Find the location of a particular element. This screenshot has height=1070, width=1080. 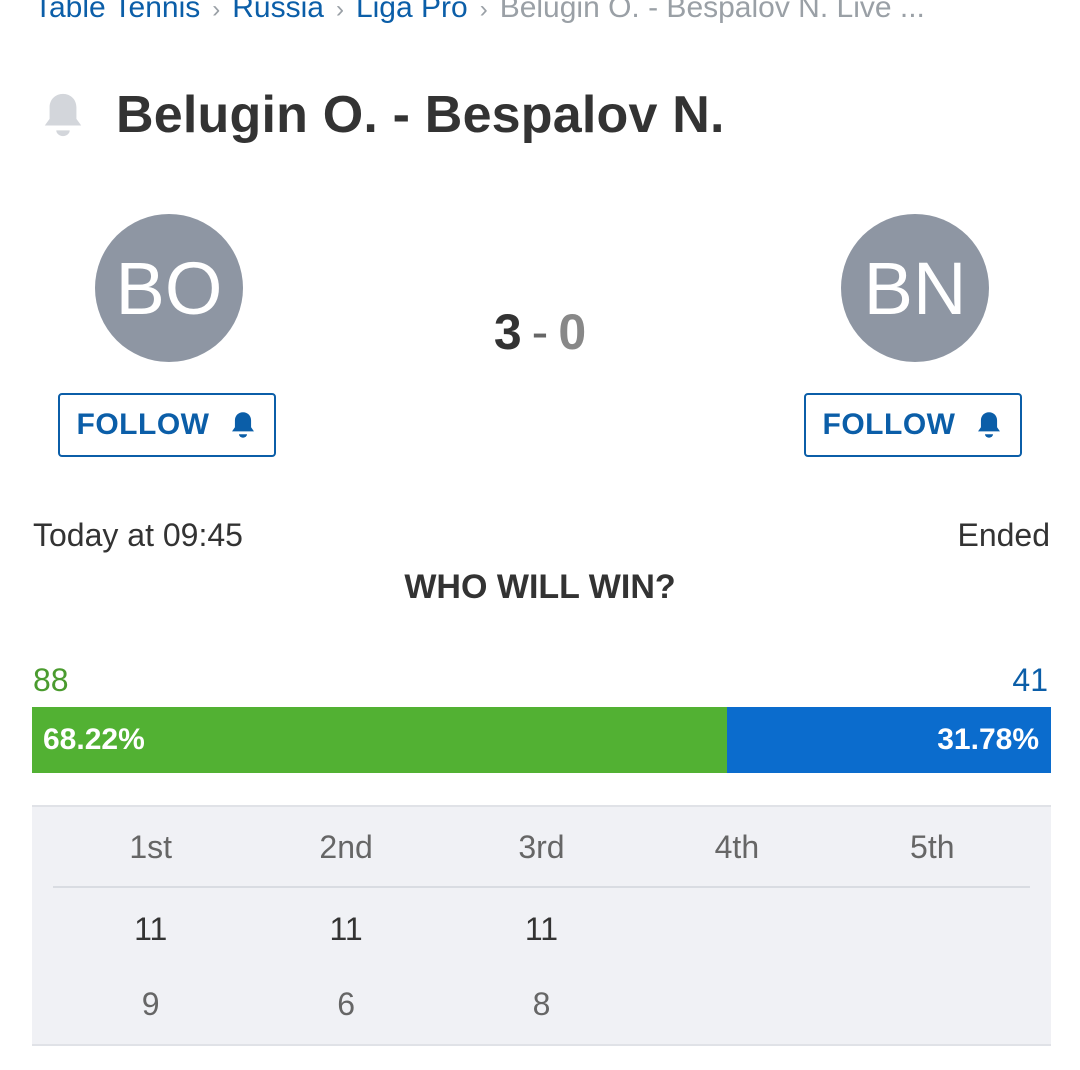

set-score: 8 is located at coordinates (541, 1004).